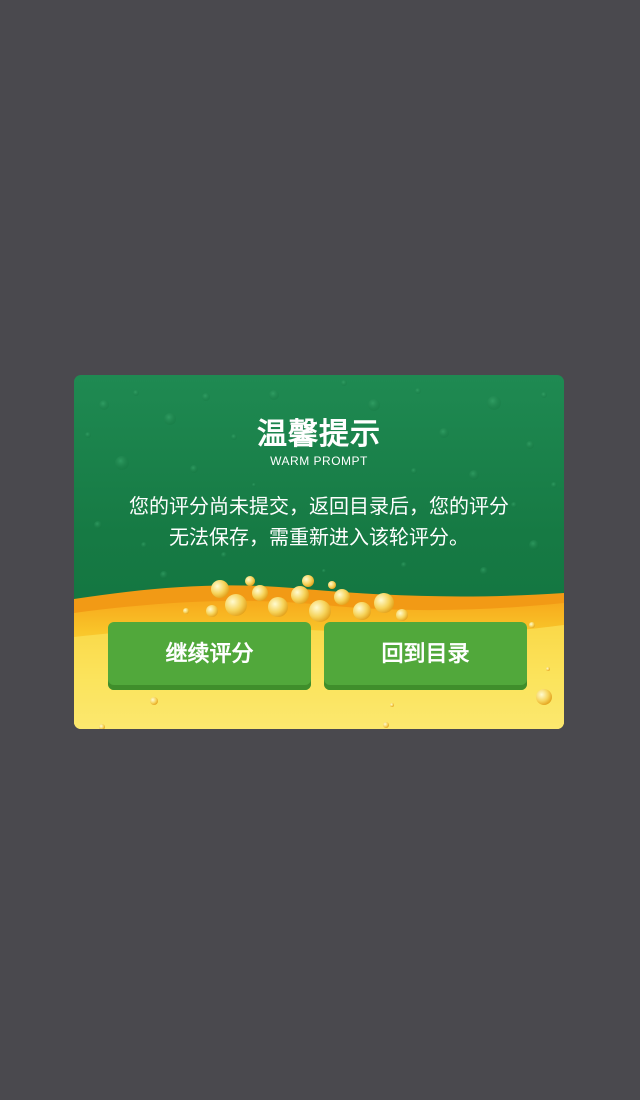 Image resolution: width=640 pixels, height=1100 pixels. Describe the element at coordinates (319, 522) in the screenshot. I see `dialog-message: 您的评分尚未提交，返回目录后，您的评分 无法保存，需重新进入该轮评分。` at that location.